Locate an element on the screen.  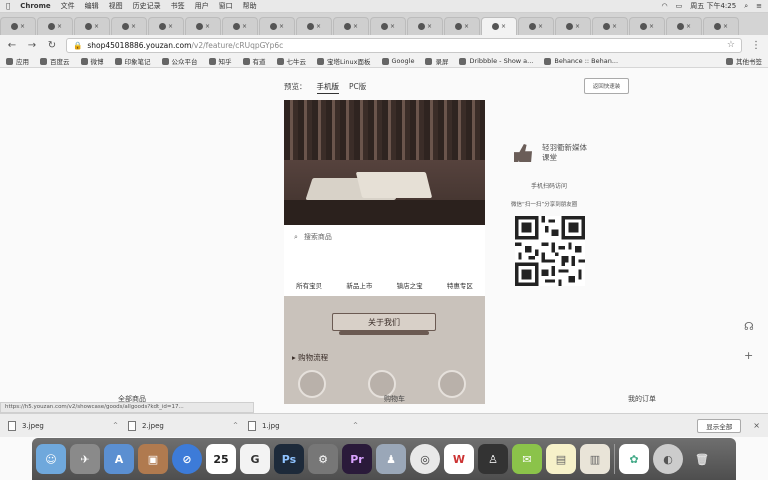
menu-bookmarks: 书签 is located at coordinates (178, 6).